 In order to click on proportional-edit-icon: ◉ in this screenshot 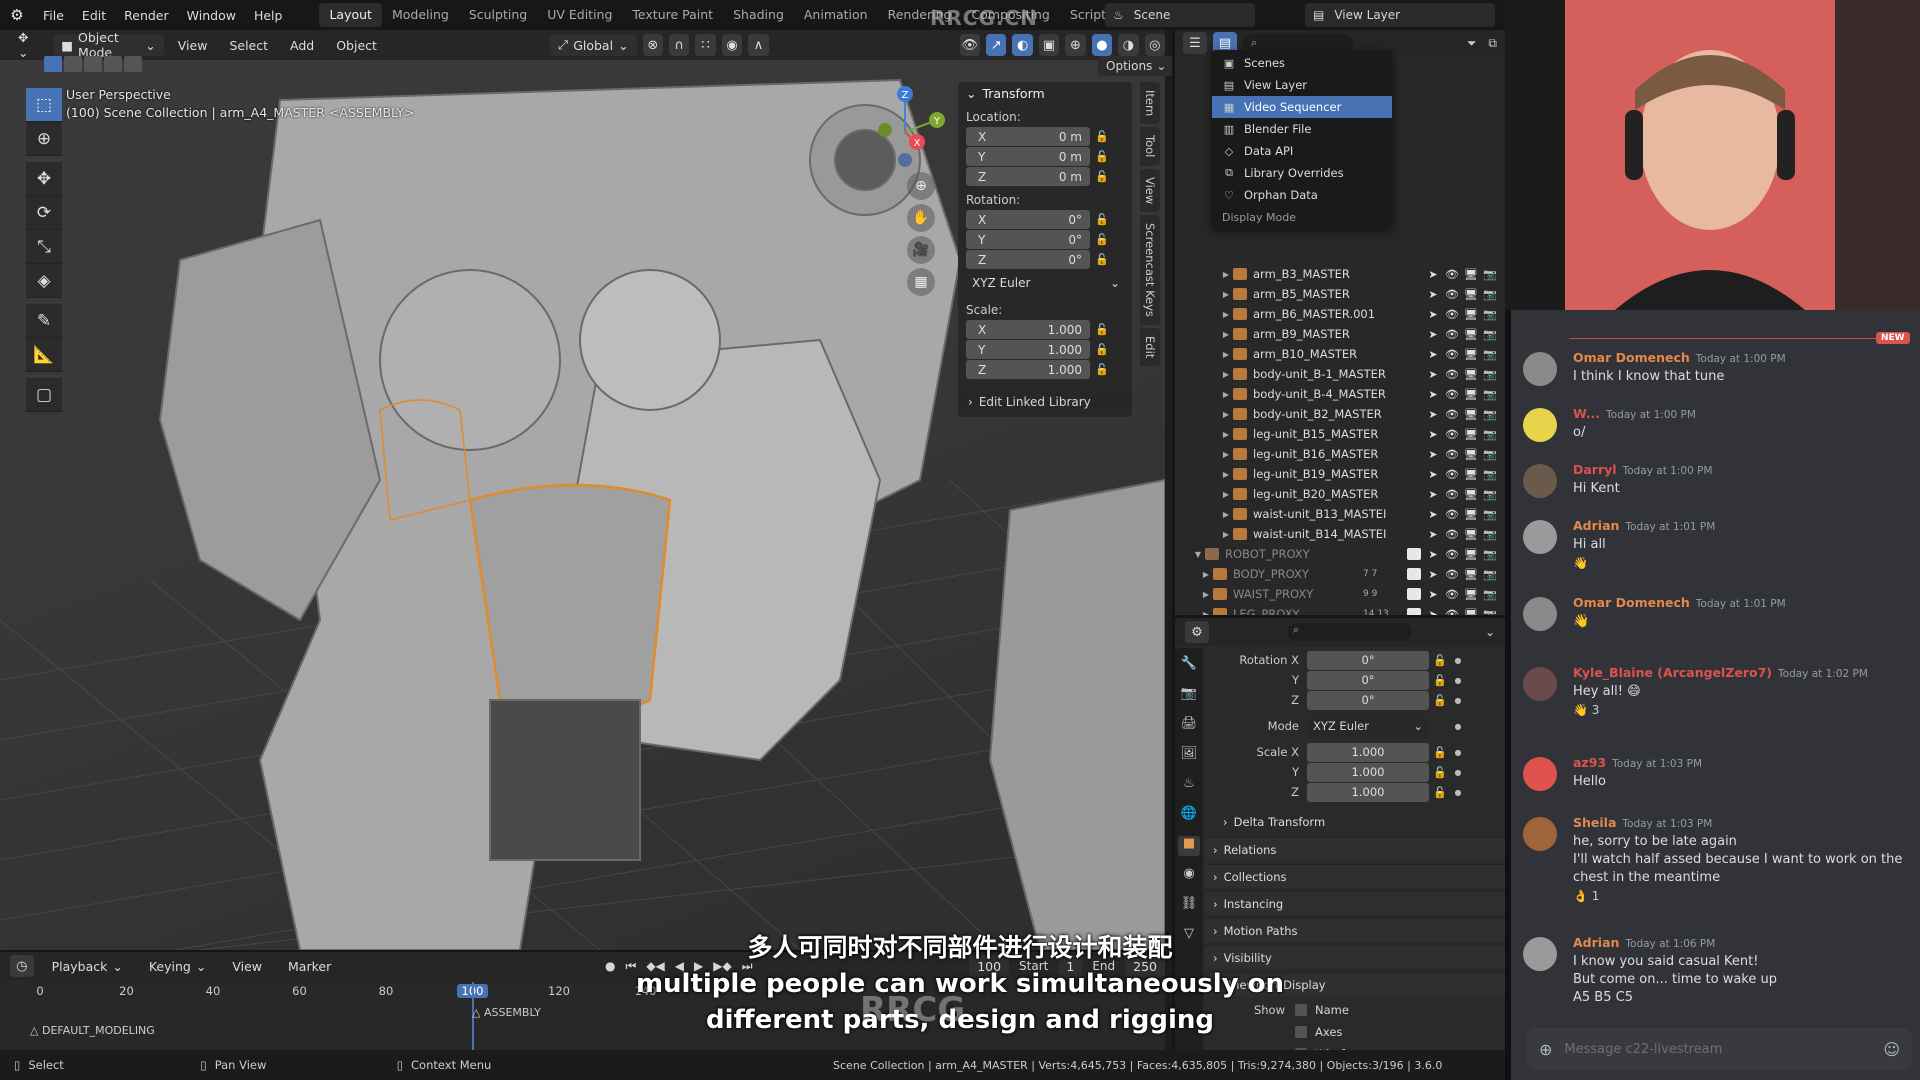, I will do `click(732, 45)`.